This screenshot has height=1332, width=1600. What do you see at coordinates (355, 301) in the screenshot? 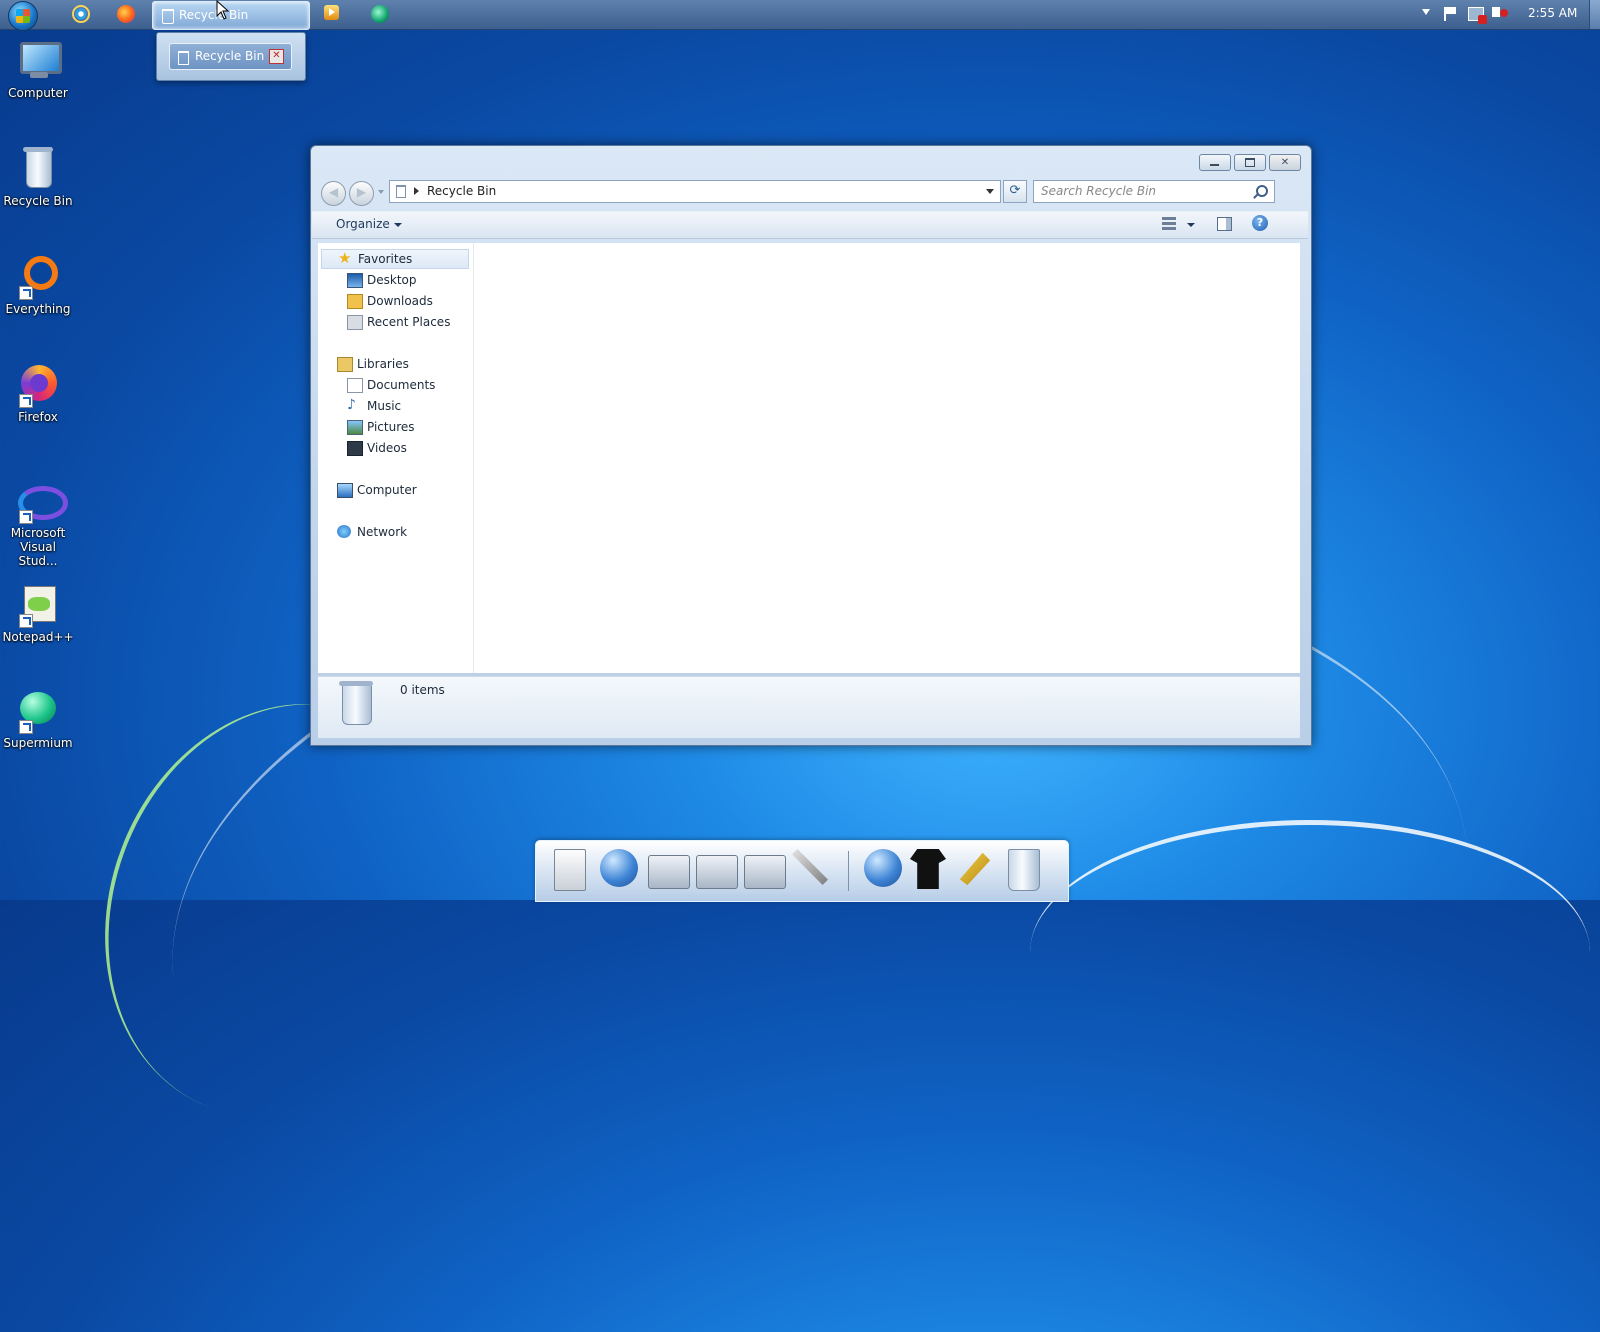
I see `downloads-folder-icon` at bounding box center [355, 301].